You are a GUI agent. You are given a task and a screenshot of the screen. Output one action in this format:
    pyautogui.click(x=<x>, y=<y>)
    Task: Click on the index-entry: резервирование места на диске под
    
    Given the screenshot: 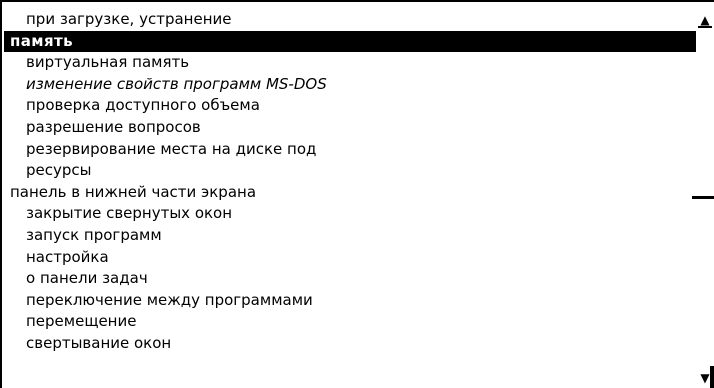 What is the action you would take?
    pyautogui.click(x=350, y=150)
    